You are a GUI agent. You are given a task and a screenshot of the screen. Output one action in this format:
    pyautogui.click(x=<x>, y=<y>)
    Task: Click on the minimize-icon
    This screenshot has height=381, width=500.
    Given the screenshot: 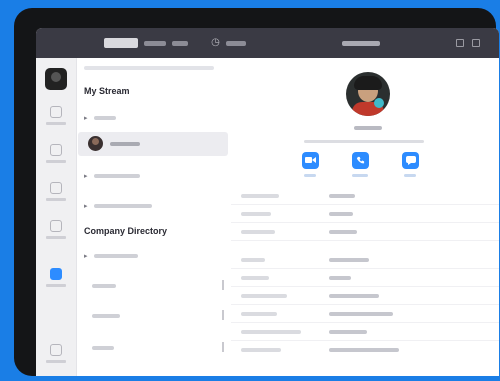 What is the action you would take?
    pyautogui.click(x=460, y=43)
    